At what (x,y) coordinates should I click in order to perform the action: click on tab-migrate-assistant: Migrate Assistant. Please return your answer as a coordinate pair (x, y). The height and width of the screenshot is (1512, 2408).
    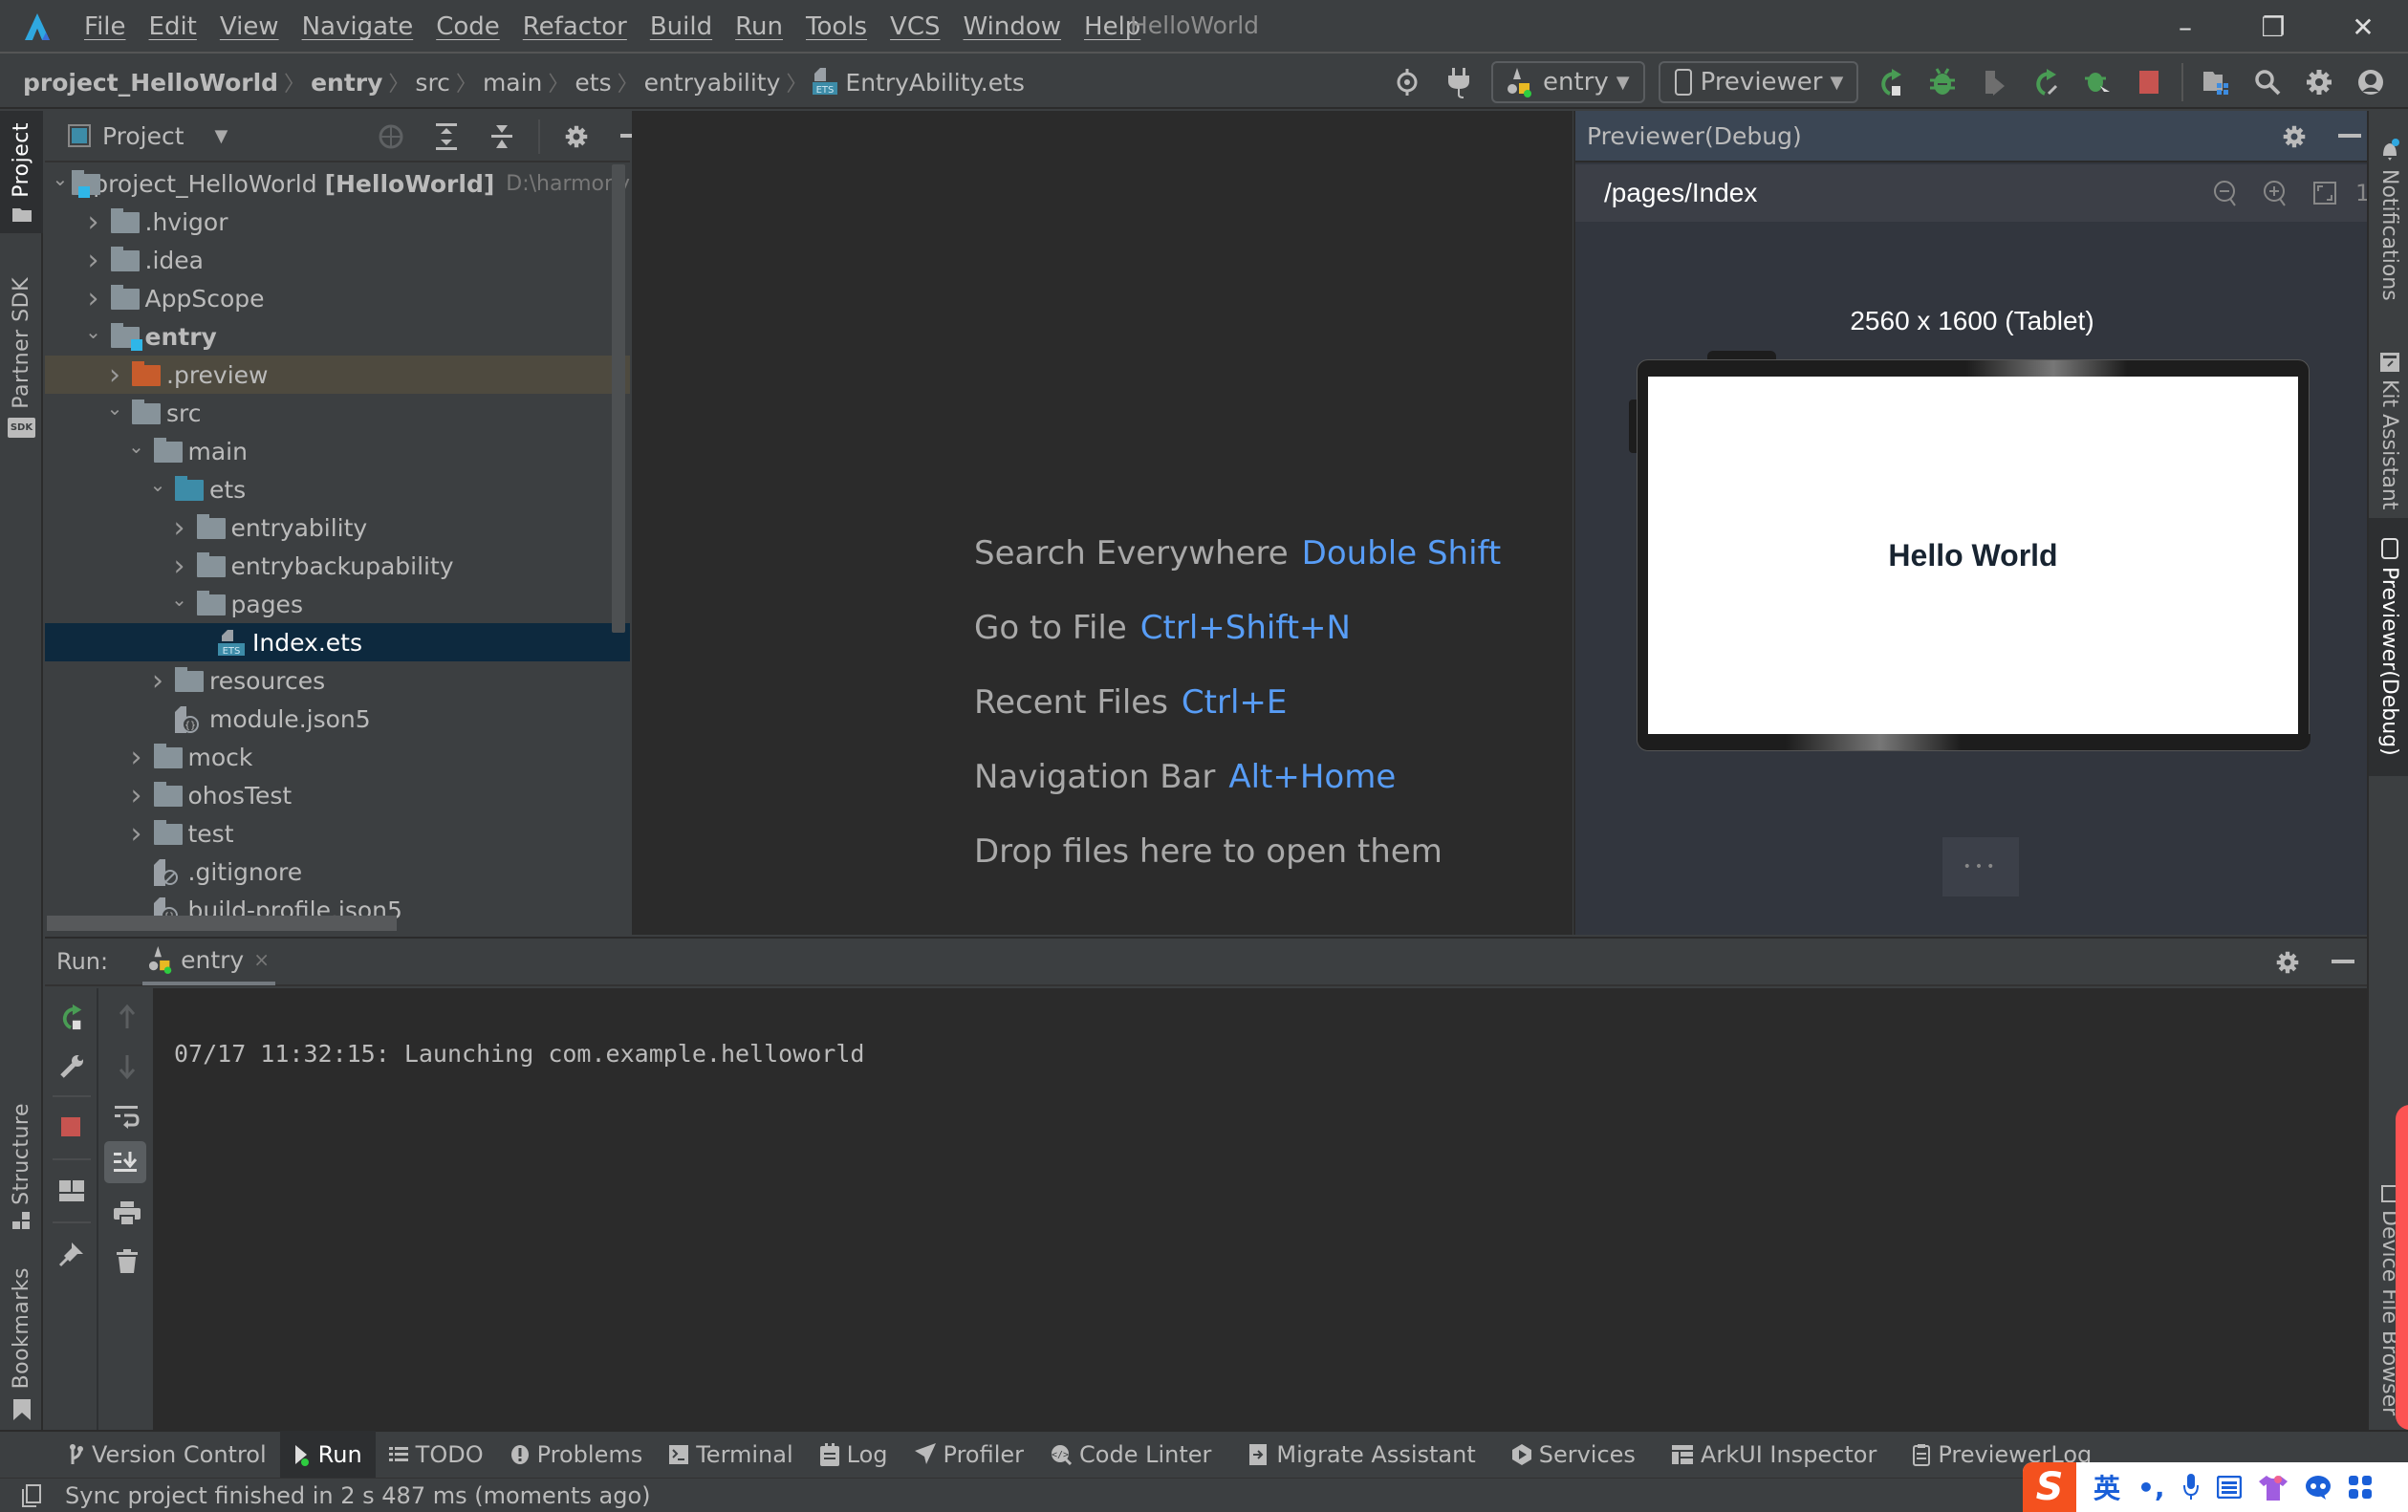
    Looking at the image, I should click on (1361, 1455).